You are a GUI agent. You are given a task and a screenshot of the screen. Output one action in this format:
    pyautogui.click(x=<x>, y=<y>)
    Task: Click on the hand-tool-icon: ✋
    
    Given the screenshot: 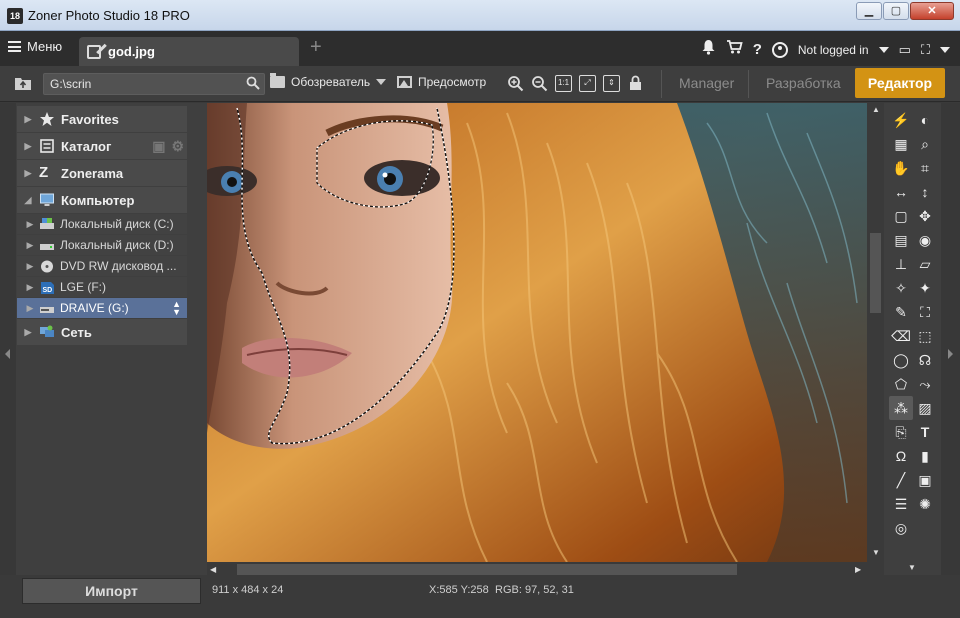 What is the action you would take?
    pyautogui.click(x=901, y=168)
    